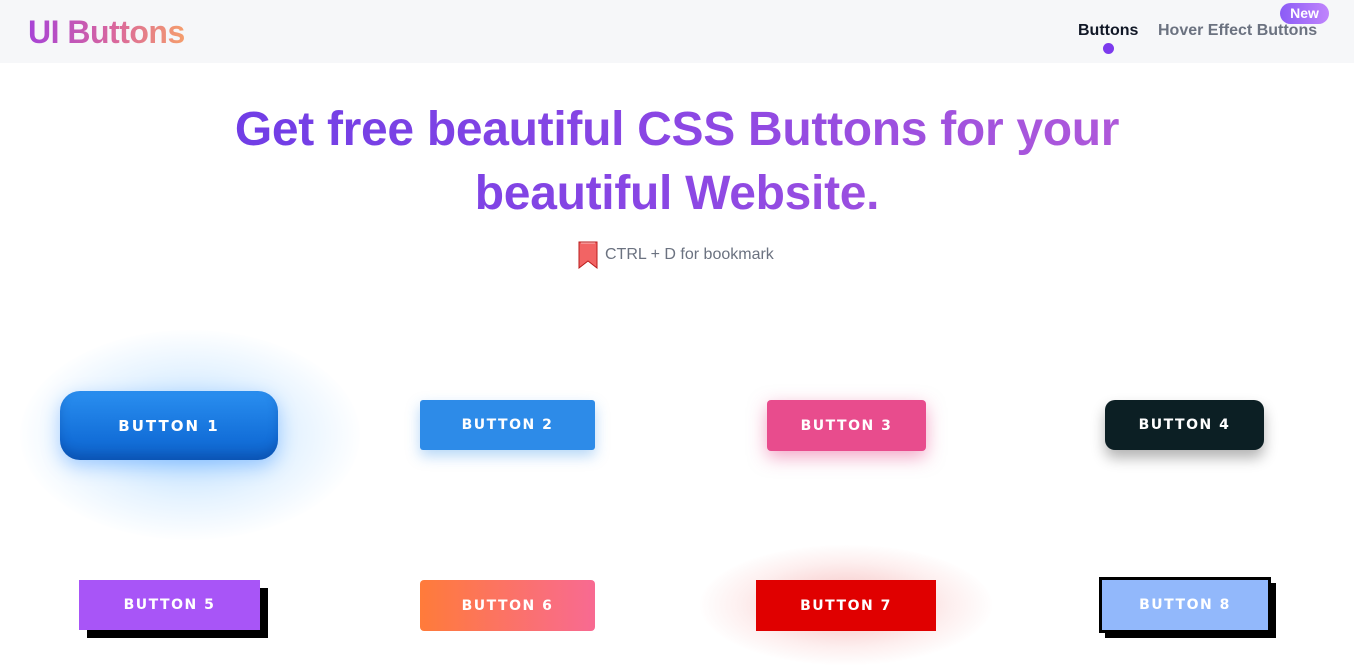 The height and width of the screenshot is (665, 1354). I want to click on new-badge: New, so click(1304, 13).